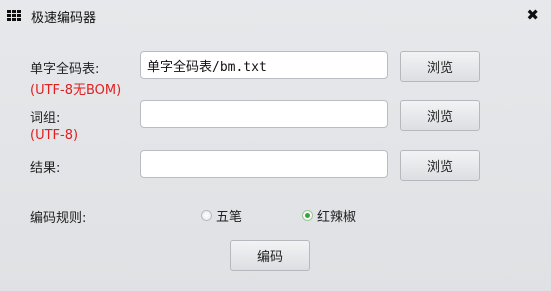  I want to click on phrase-path-input, so click(264, 114).